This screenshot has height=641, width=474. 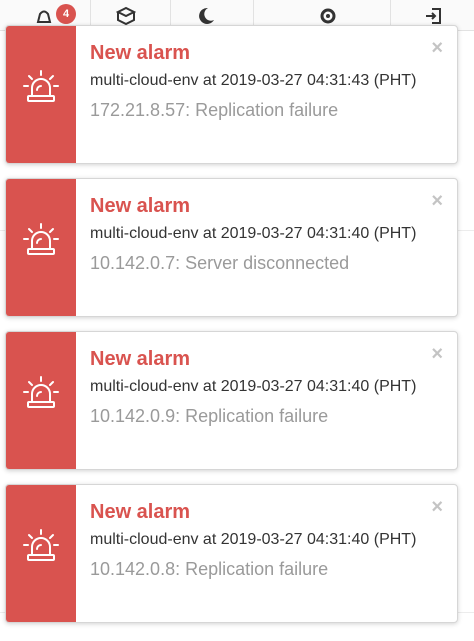 I want to click on logout-icon, so click(x=434, y=16).